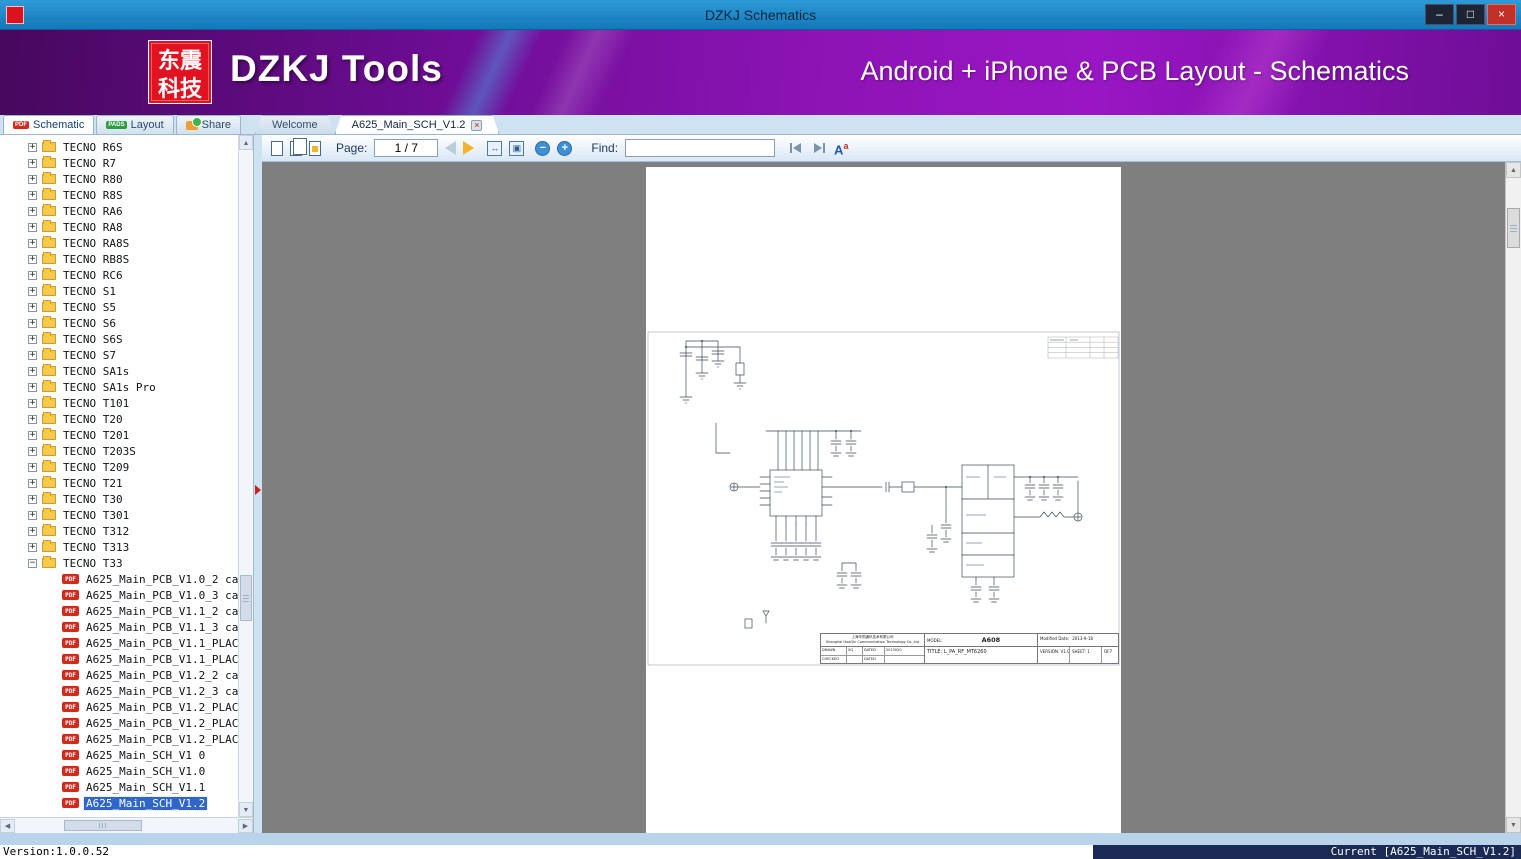 Image resolution: width=1521 pixels, height=859 pixels. Describe the element at coordinates (841, 148) in the screenshot. I see `match-case-icon: Aa` at that location.